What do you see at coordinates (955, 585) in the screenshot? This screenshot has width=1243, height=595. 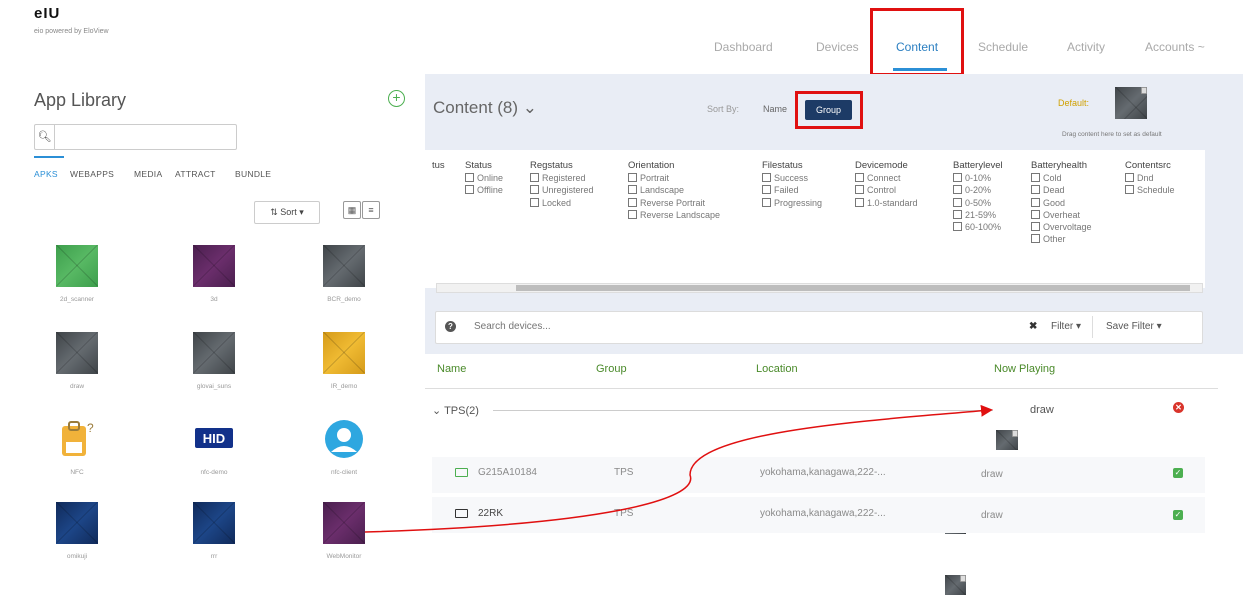 I see `now-playing-thumbnail` at bounding box center [955, 585].